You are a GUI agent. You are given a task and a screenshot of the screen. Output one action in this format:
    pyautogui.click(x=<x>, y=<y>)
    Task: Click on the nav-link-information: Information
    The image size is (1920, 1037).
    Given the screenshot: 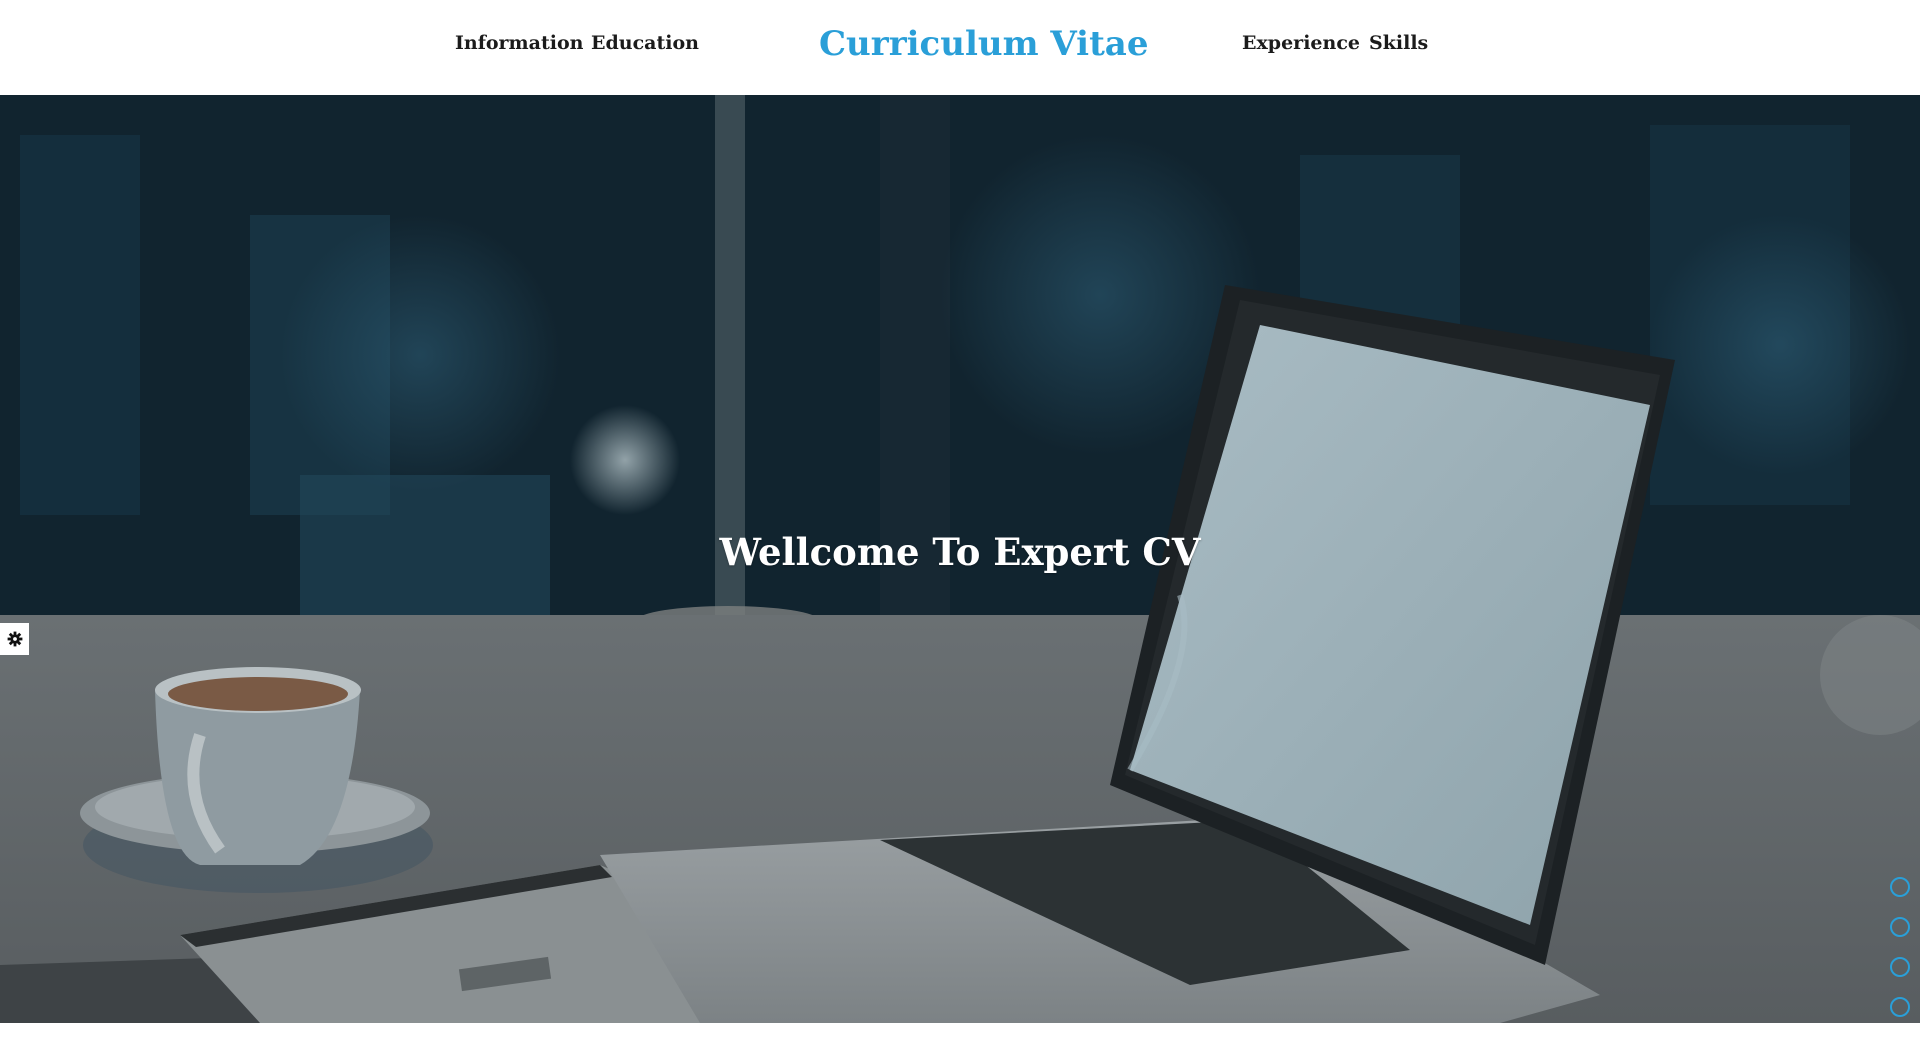 What is the action you would take?
    pyautogui.click(x=519, y=43)
    